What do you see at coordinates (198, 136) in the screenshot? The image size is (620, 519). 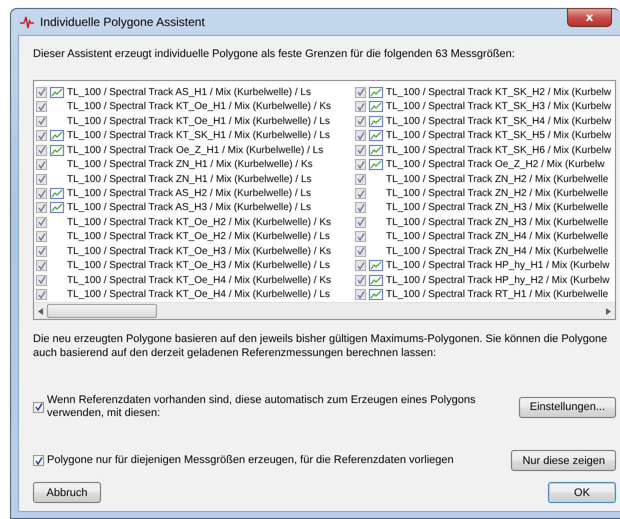 I see `list-item: TL_100 / Spectral Track KT_SK_H1 / Mix (Kurbelwelle) / Ls` at bounding box center [198, 136].